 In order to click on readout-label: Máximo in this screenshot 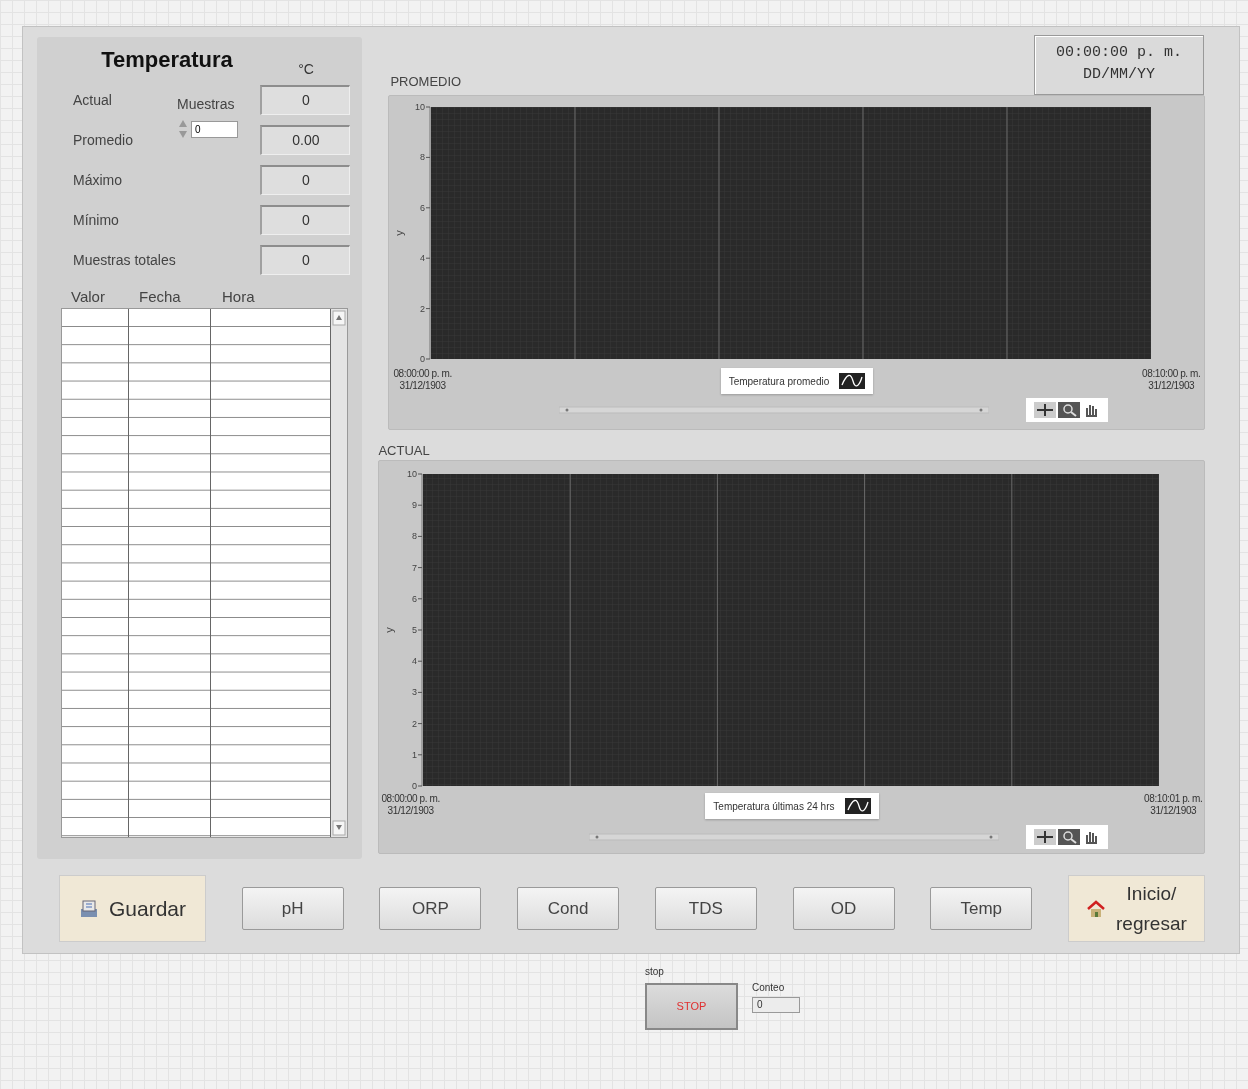, I will do `click(97, 180)`.